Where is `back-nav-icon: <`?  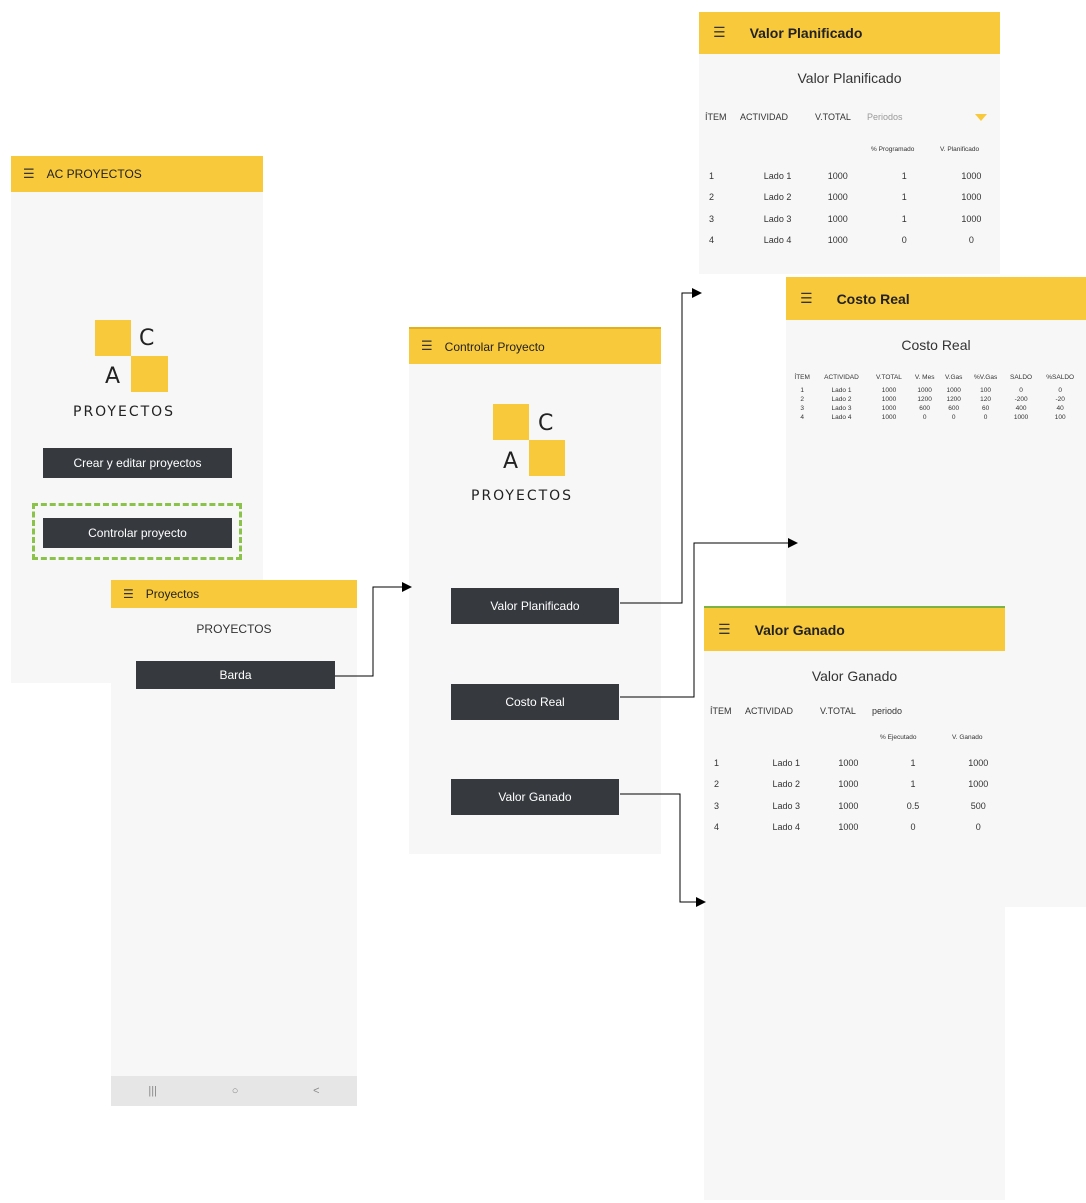 back-nav-icon: < is located at coordinates (316, 1091).